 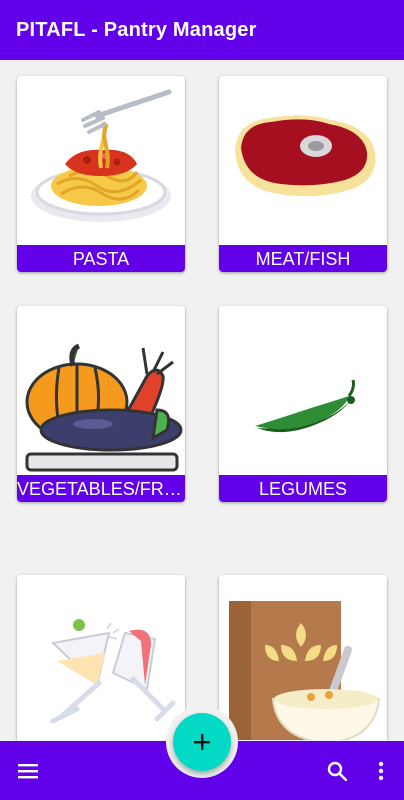 I want to click on top-app-bar: PITAFL - Pantry Manager, so click(x=202, y=30).